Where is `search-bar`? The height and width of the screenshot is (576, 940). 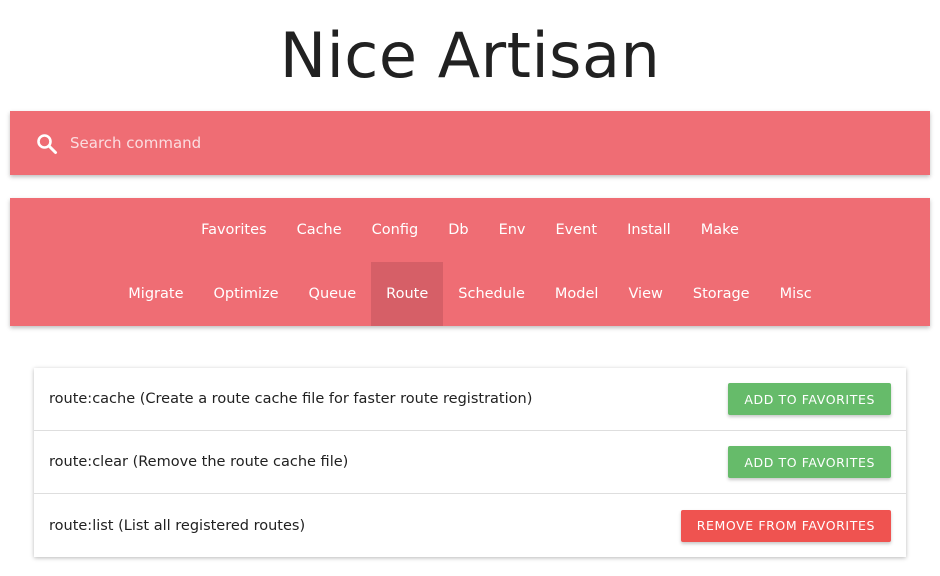 search-bar is located at coordinates (470, 143).